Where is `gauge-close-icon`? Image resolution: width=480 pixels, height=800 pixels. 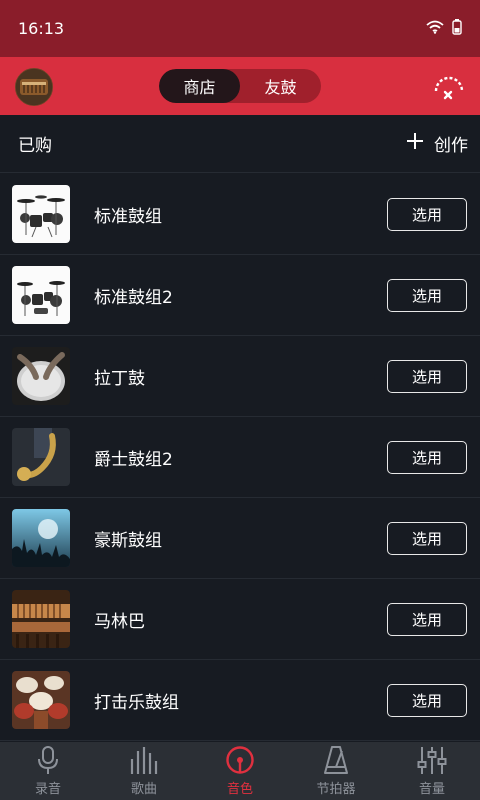
gauge-close-icon is located at coordinates (449, 86).